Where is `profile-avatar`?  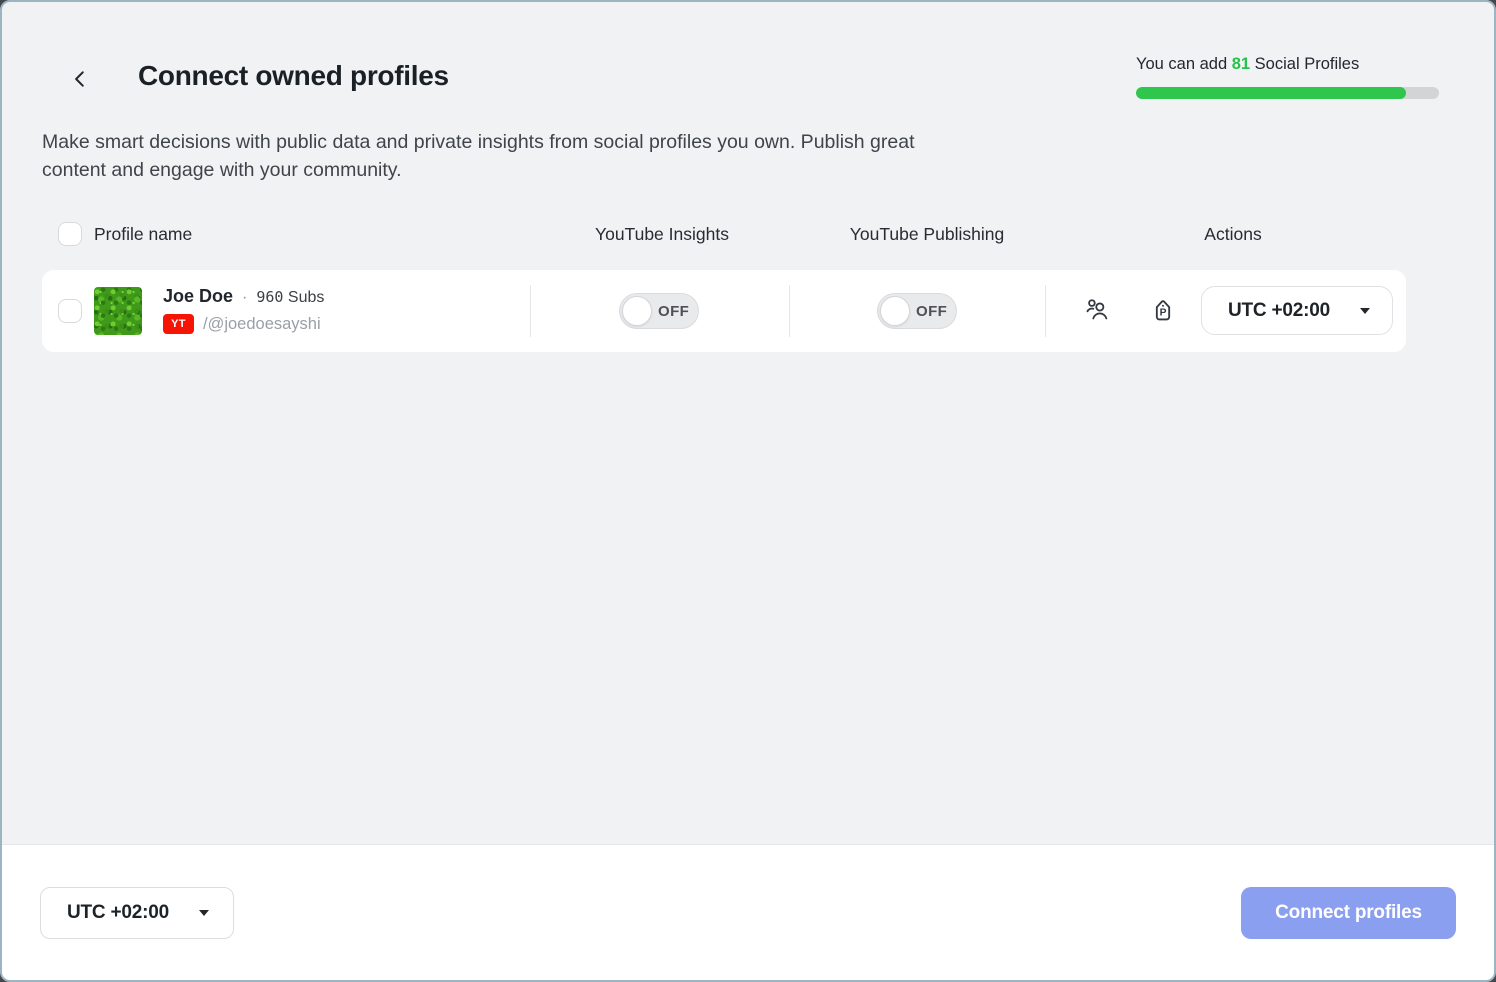
profile-avatar is located at coordinates (118, 311).